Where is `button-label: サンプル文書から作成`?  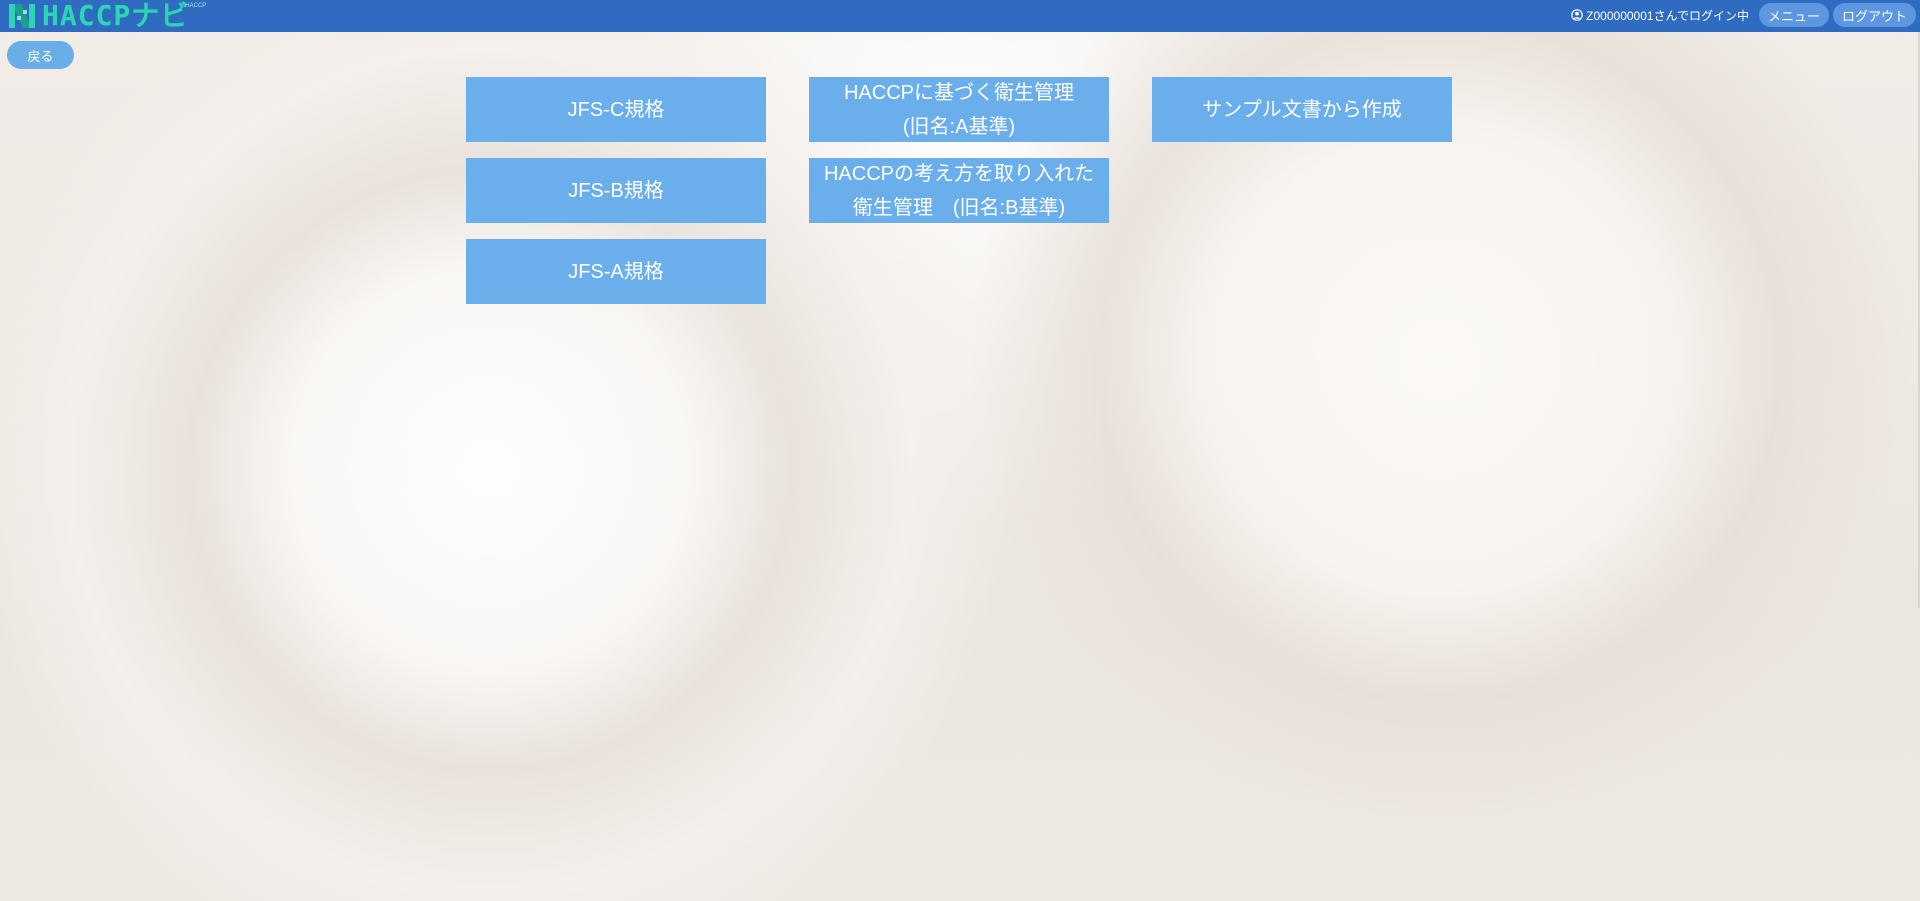
button-label: サンプル文書から作成 is located at coordinates (1302, 109).